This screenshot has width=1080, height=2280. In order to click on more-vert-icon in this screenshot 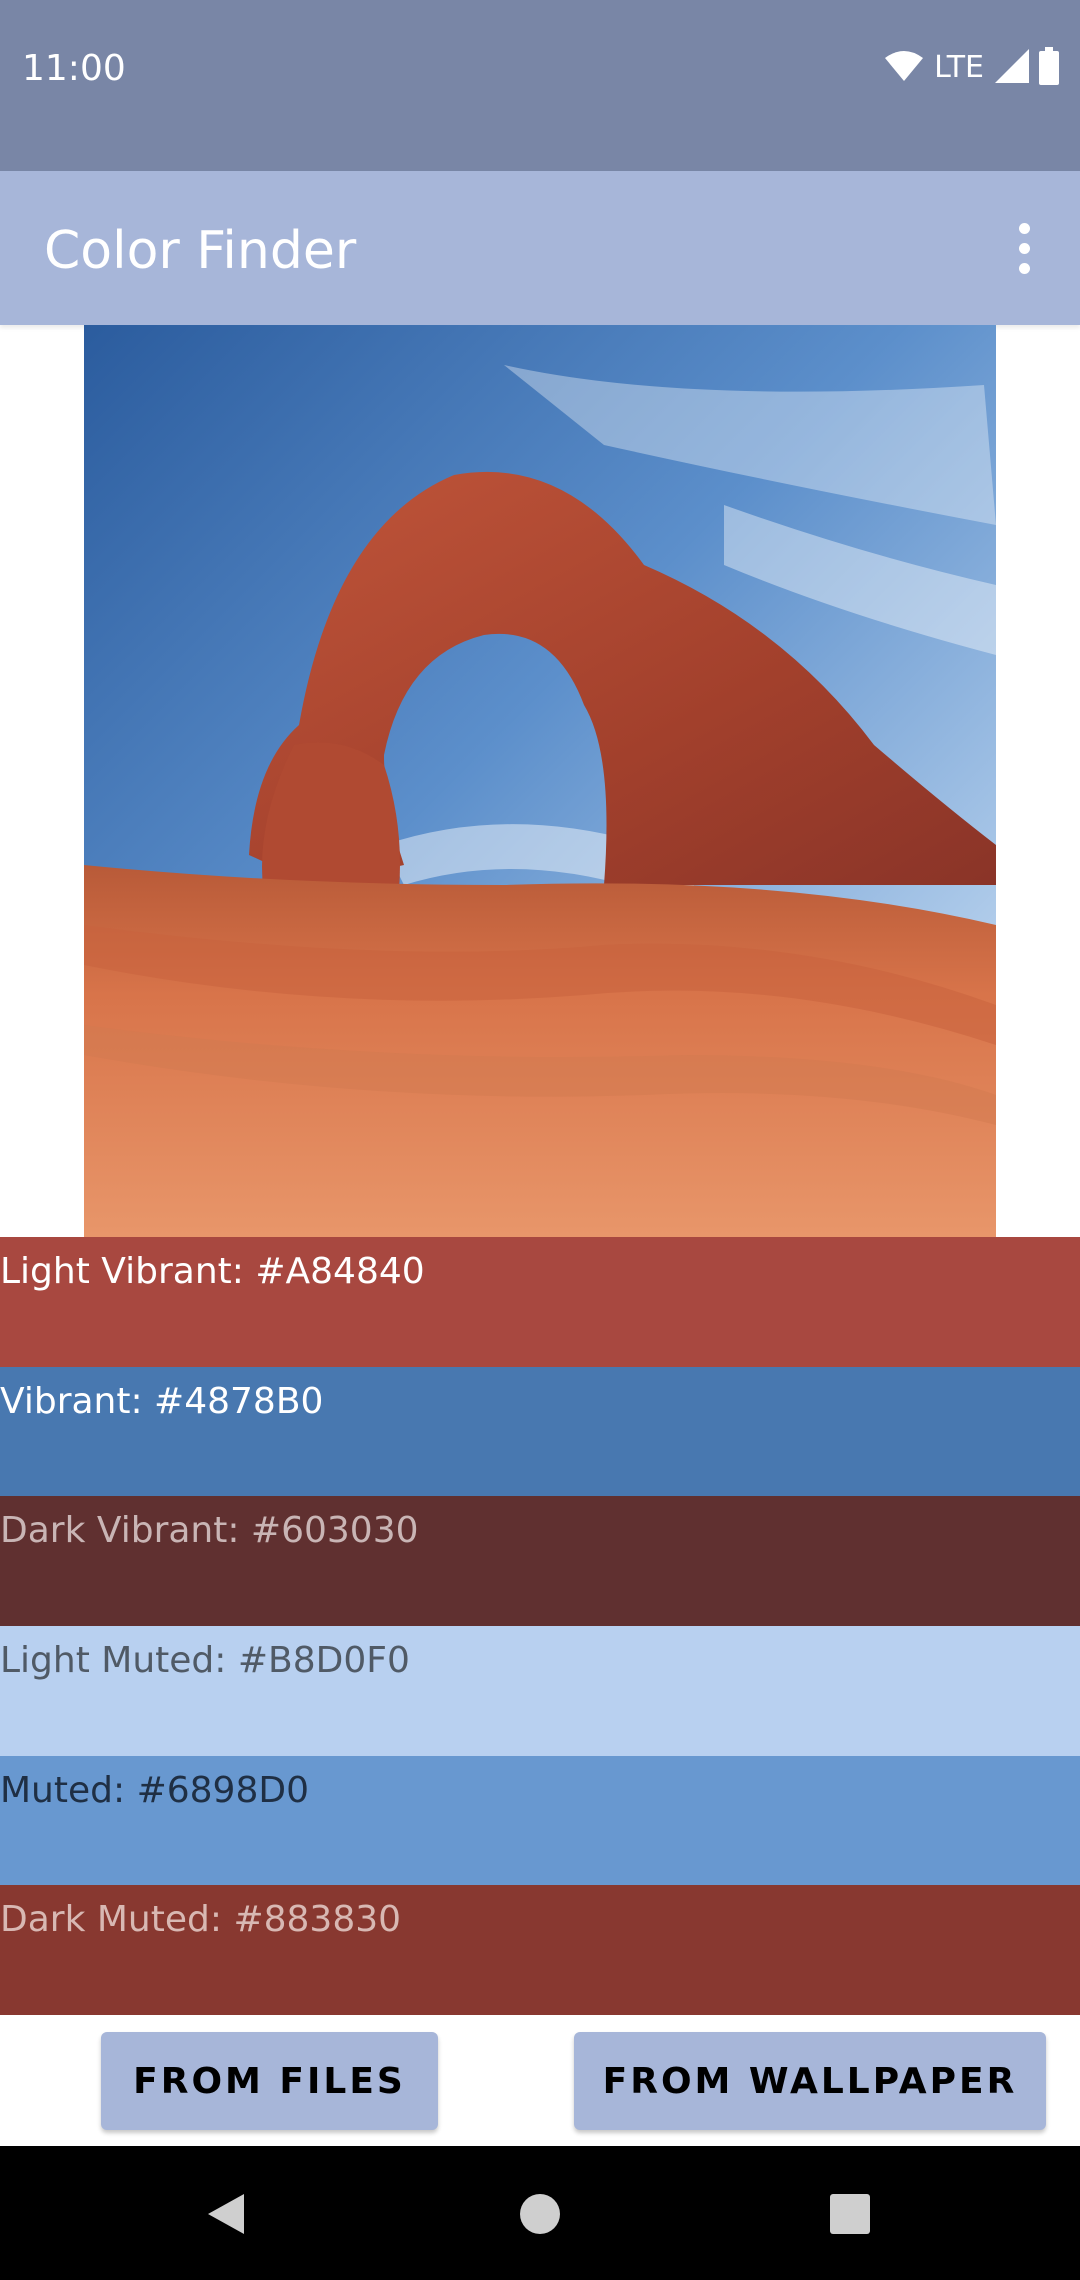, I will do `click(1024, 248)`.